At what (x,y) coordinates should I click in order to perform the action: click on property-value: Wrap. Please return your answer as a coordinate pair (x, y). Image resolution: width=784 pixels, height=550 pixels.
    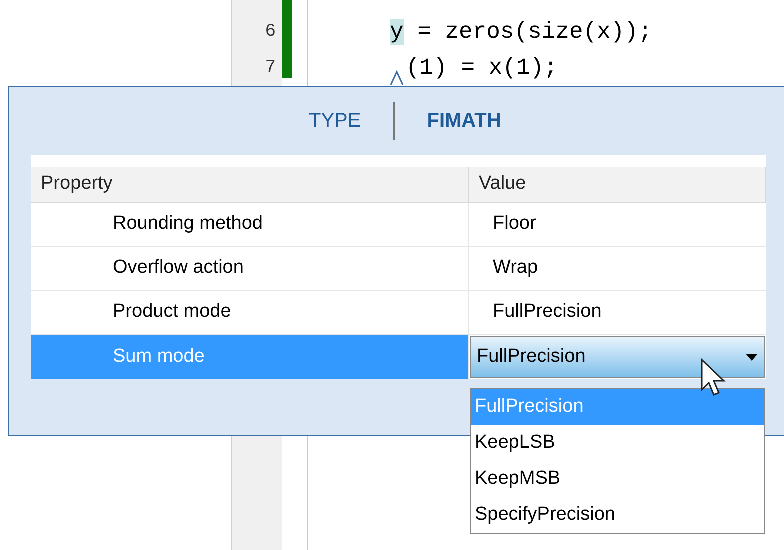
    Looking at the image, I should click on (515, 268).